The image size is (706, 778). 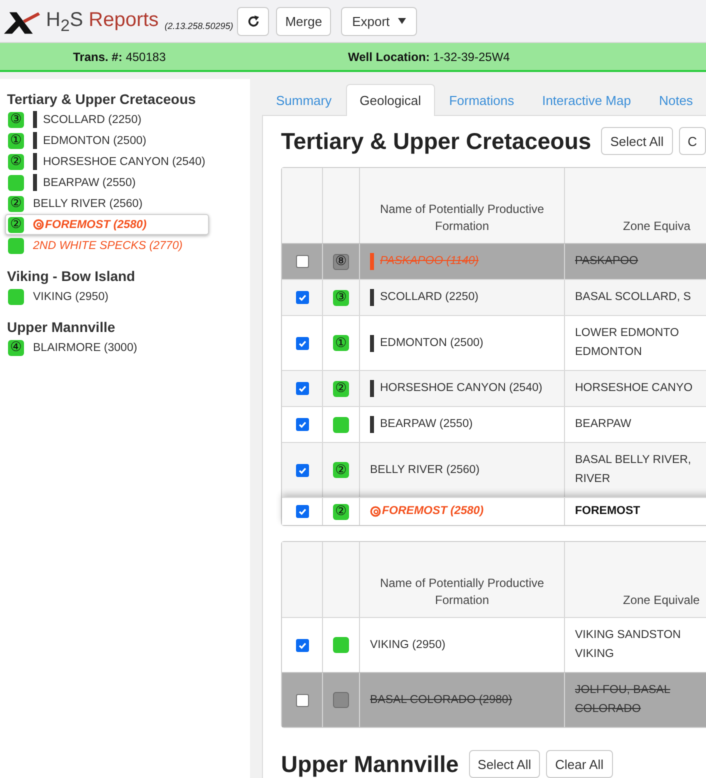 I want to click on formation-name: BELLY RIVER (2560), so click(x=425, y=470).